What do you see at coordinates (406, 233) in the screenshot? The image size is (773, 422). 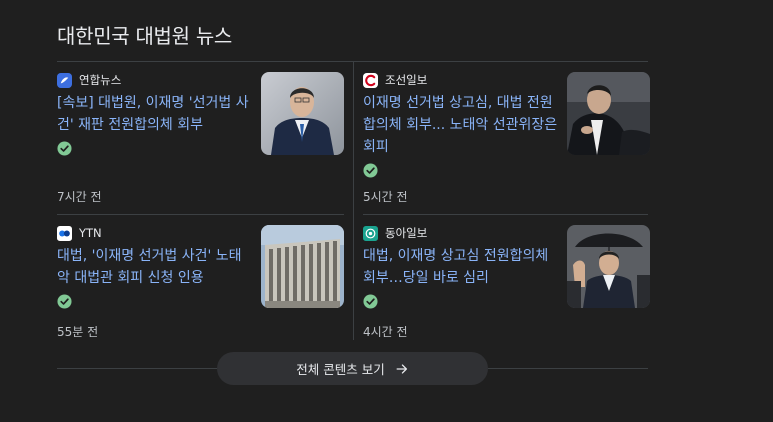 I see `publisher-name: 동아일보` at bounding box center [406, 233].